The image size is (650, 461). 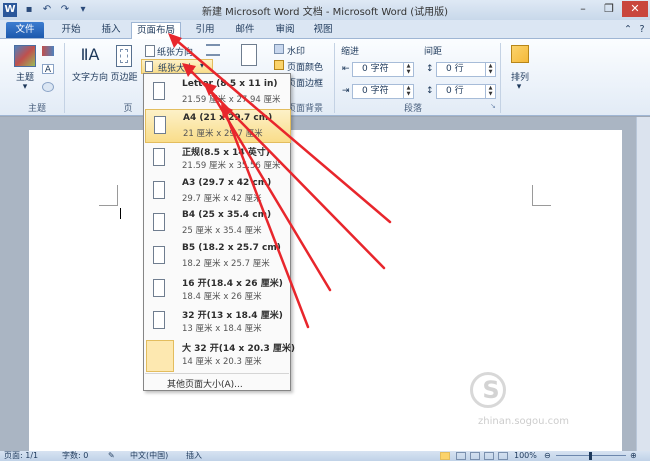 I want to click on proofing-icon: ✎, so click(x=111, y=456).